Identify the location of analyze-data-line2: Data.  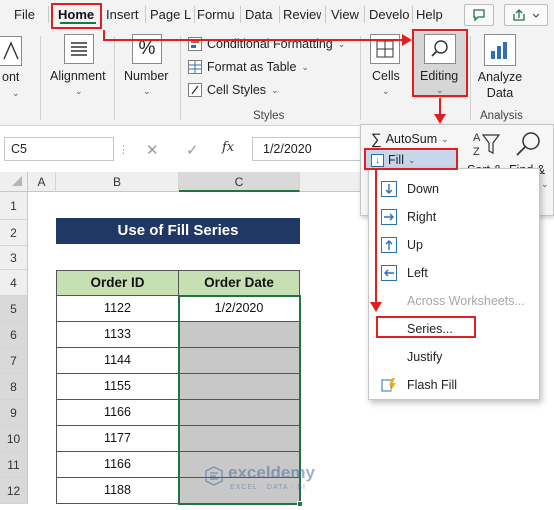
(500, 93).